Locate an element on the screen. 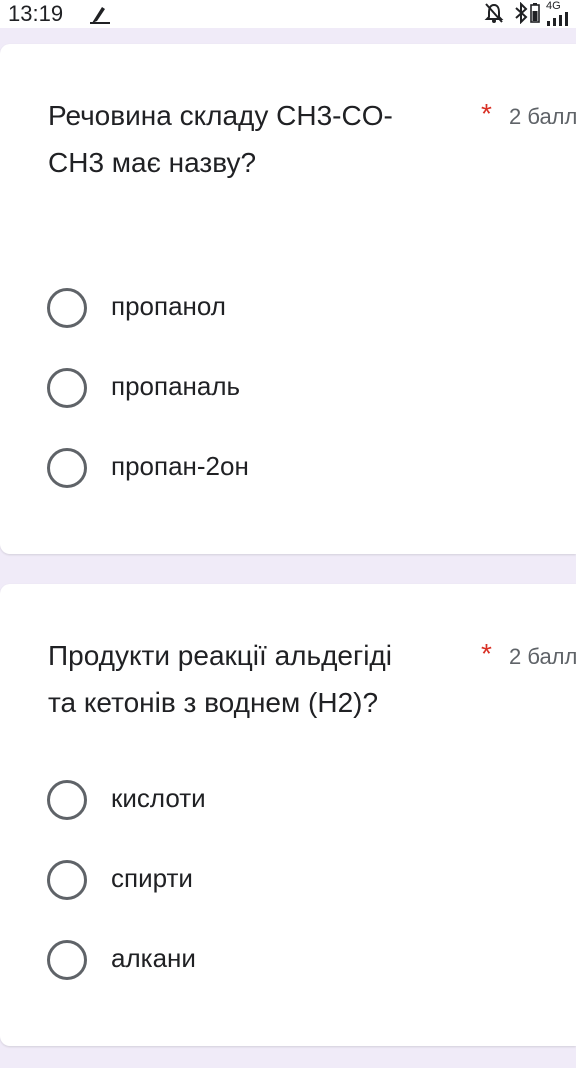  question-title-line: та кетонів з воднем (H2)? is located at coordinates (213, 702).